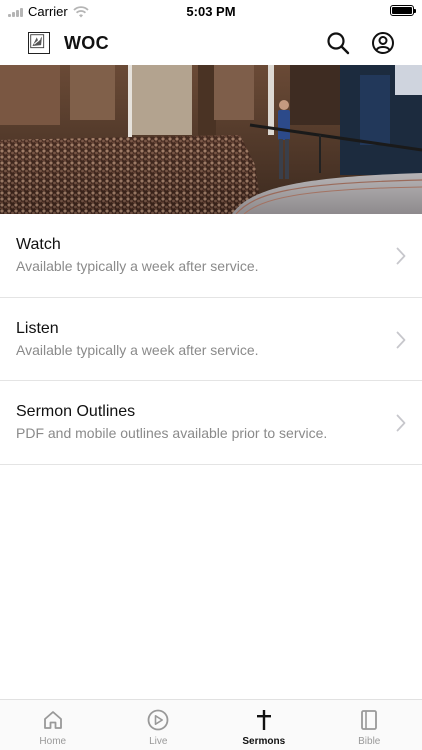  I want to click on tab-live: Live, so click(159, 725).